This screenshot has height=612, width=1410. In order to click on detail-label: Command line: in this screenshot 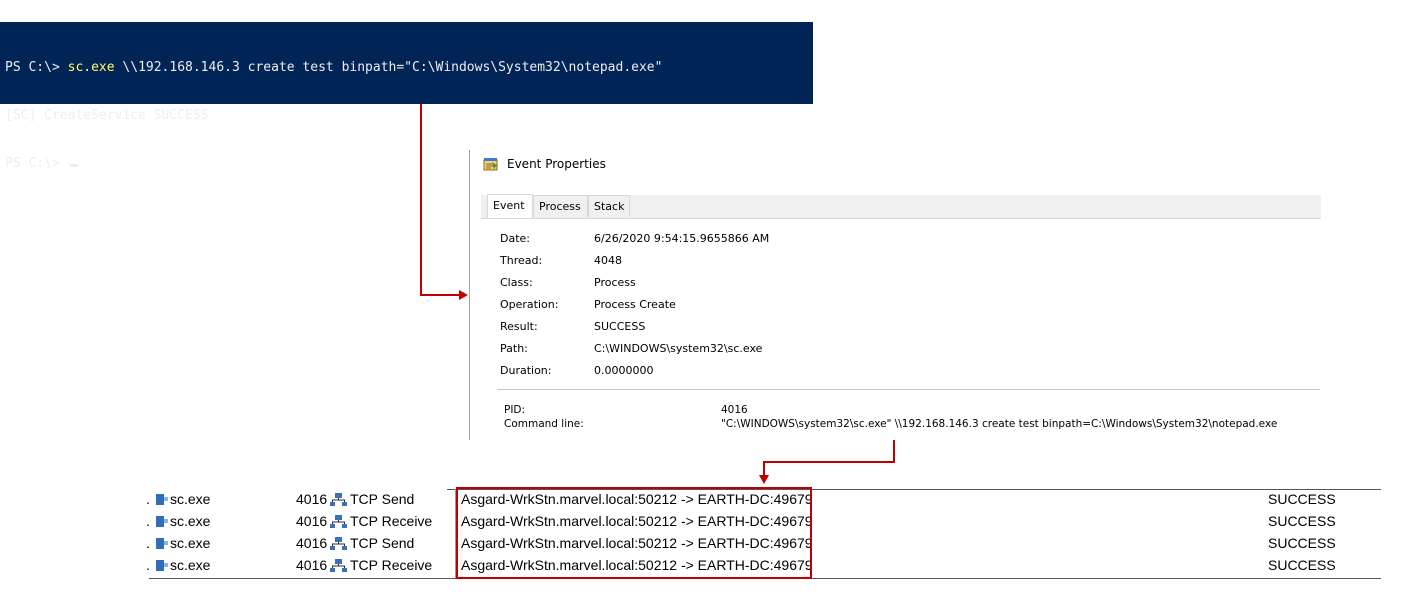, I will do `click(544, 424)`.